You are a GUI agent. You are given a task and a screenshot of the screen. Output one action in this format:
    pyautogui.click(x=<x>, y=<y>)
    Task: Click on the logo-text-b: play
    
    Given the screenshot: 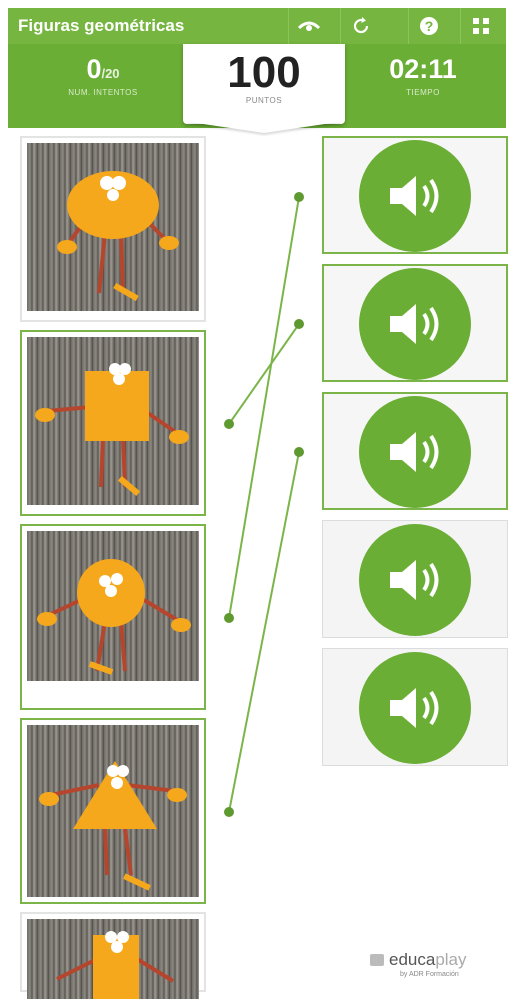 What is the action you would take?
    pyautogui.click(x=451, y=959)
    